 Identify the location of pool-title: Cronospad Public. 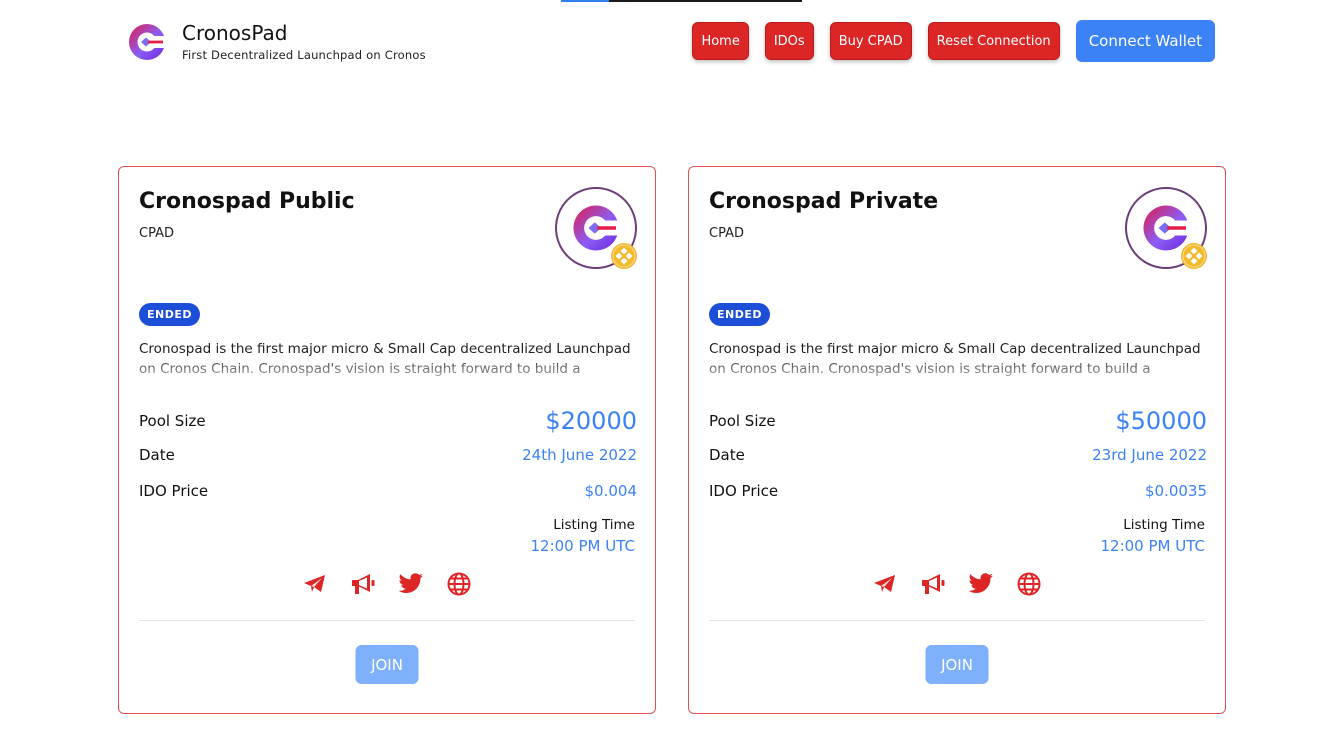
(247, 201).